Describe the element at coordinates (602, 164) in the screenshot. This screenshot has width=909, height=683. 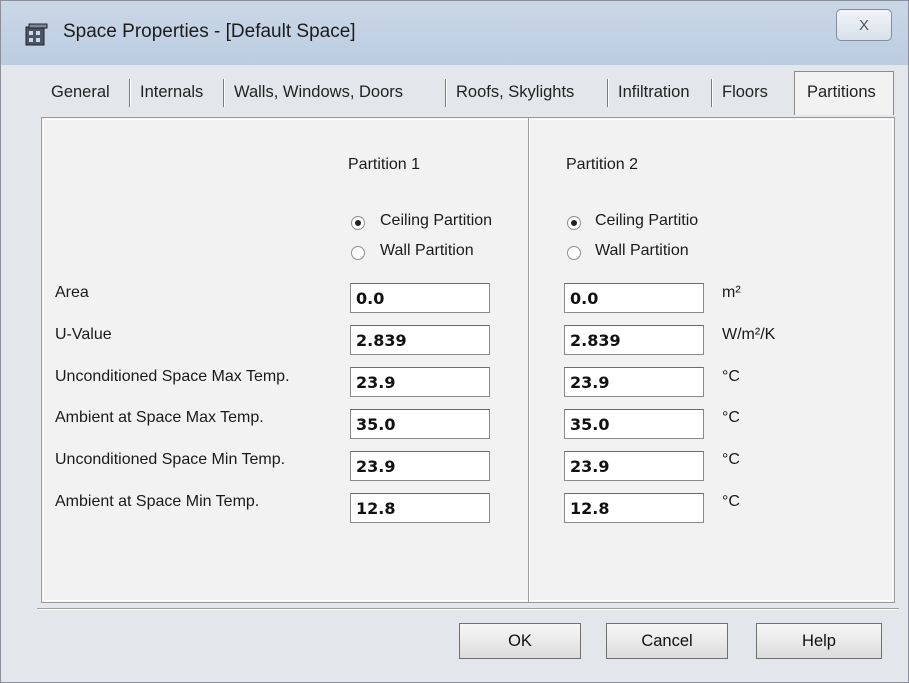
I see `partition-2-header: Partition 2` at that location.